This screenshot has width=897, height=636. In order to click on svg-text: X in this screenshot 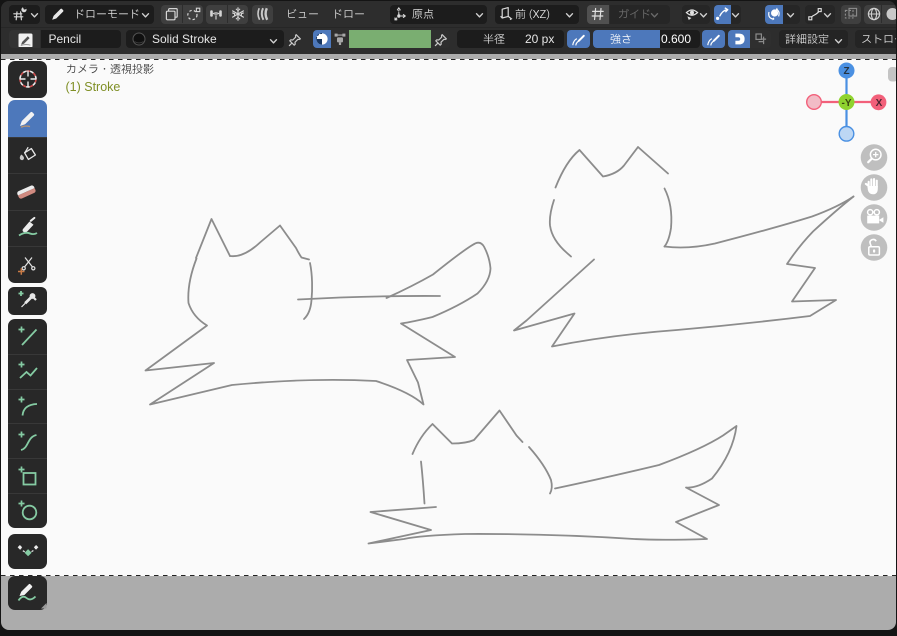, I will do `click(879, 103)`.